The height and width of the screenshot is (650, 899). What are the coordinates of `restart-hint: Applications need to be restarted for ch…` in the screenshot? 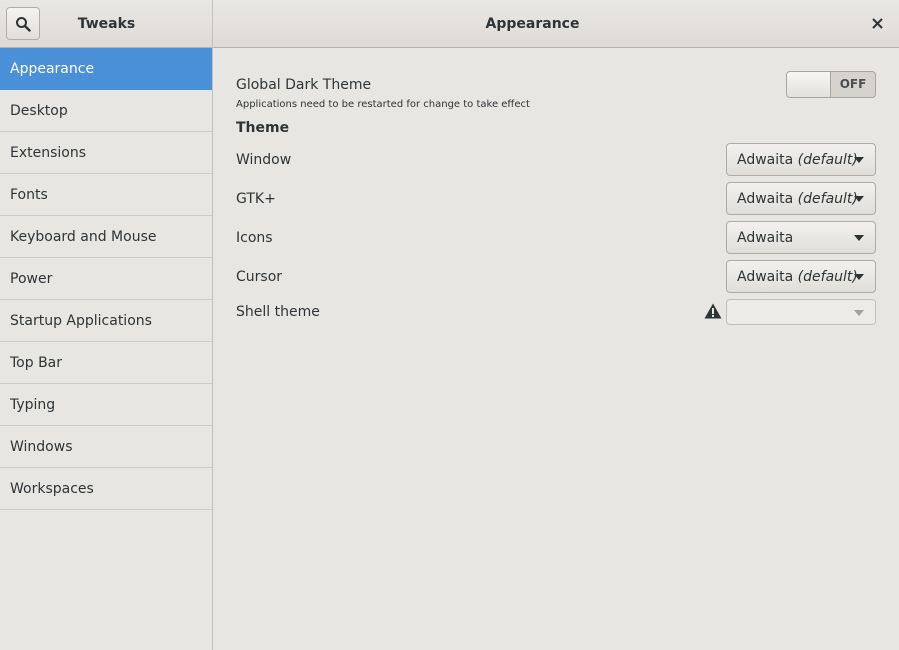 It's located at (383, 104).